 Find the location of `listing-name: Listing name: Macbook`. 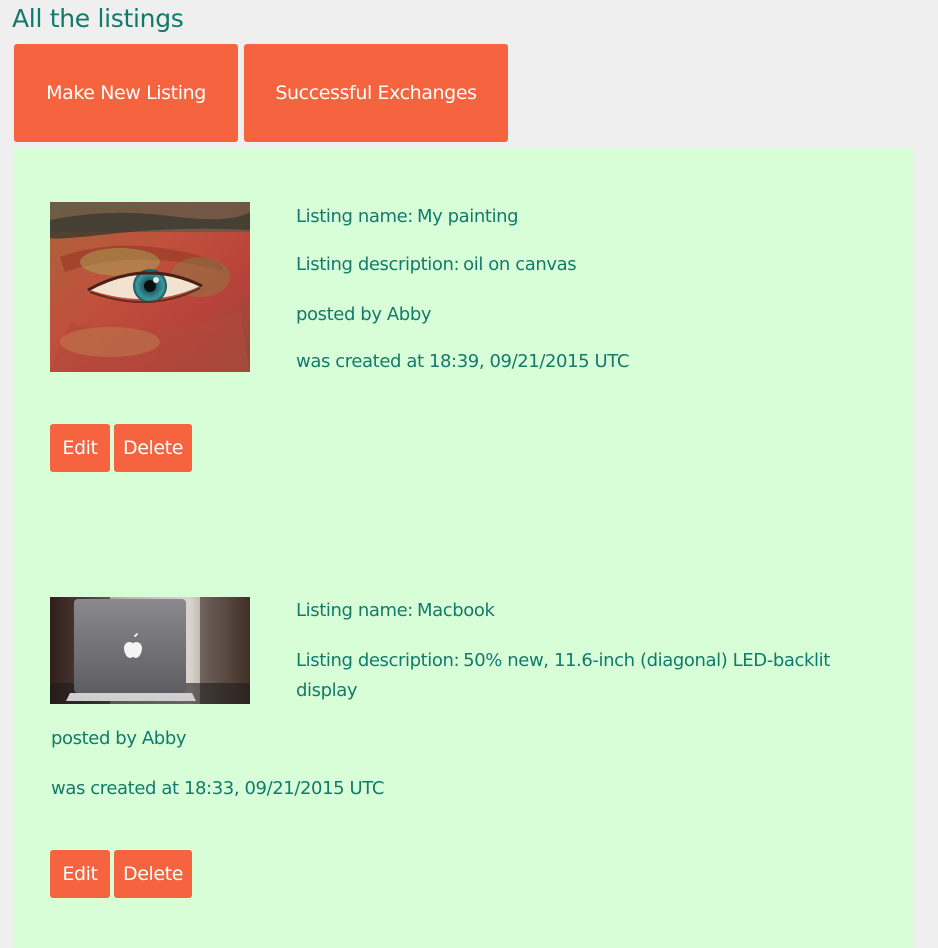

listing-name: Listing name: Macbook is located at coordinates (395, 611).